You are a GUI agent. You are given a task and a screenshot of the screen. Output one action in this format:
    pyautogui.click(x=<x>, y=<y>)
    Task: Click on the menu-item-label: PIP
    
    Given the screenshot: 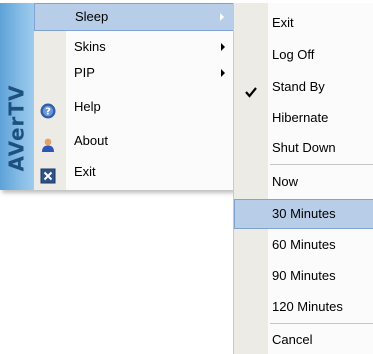 What is the action you would take?
    pyautogui.click(x=84, y=72)
    